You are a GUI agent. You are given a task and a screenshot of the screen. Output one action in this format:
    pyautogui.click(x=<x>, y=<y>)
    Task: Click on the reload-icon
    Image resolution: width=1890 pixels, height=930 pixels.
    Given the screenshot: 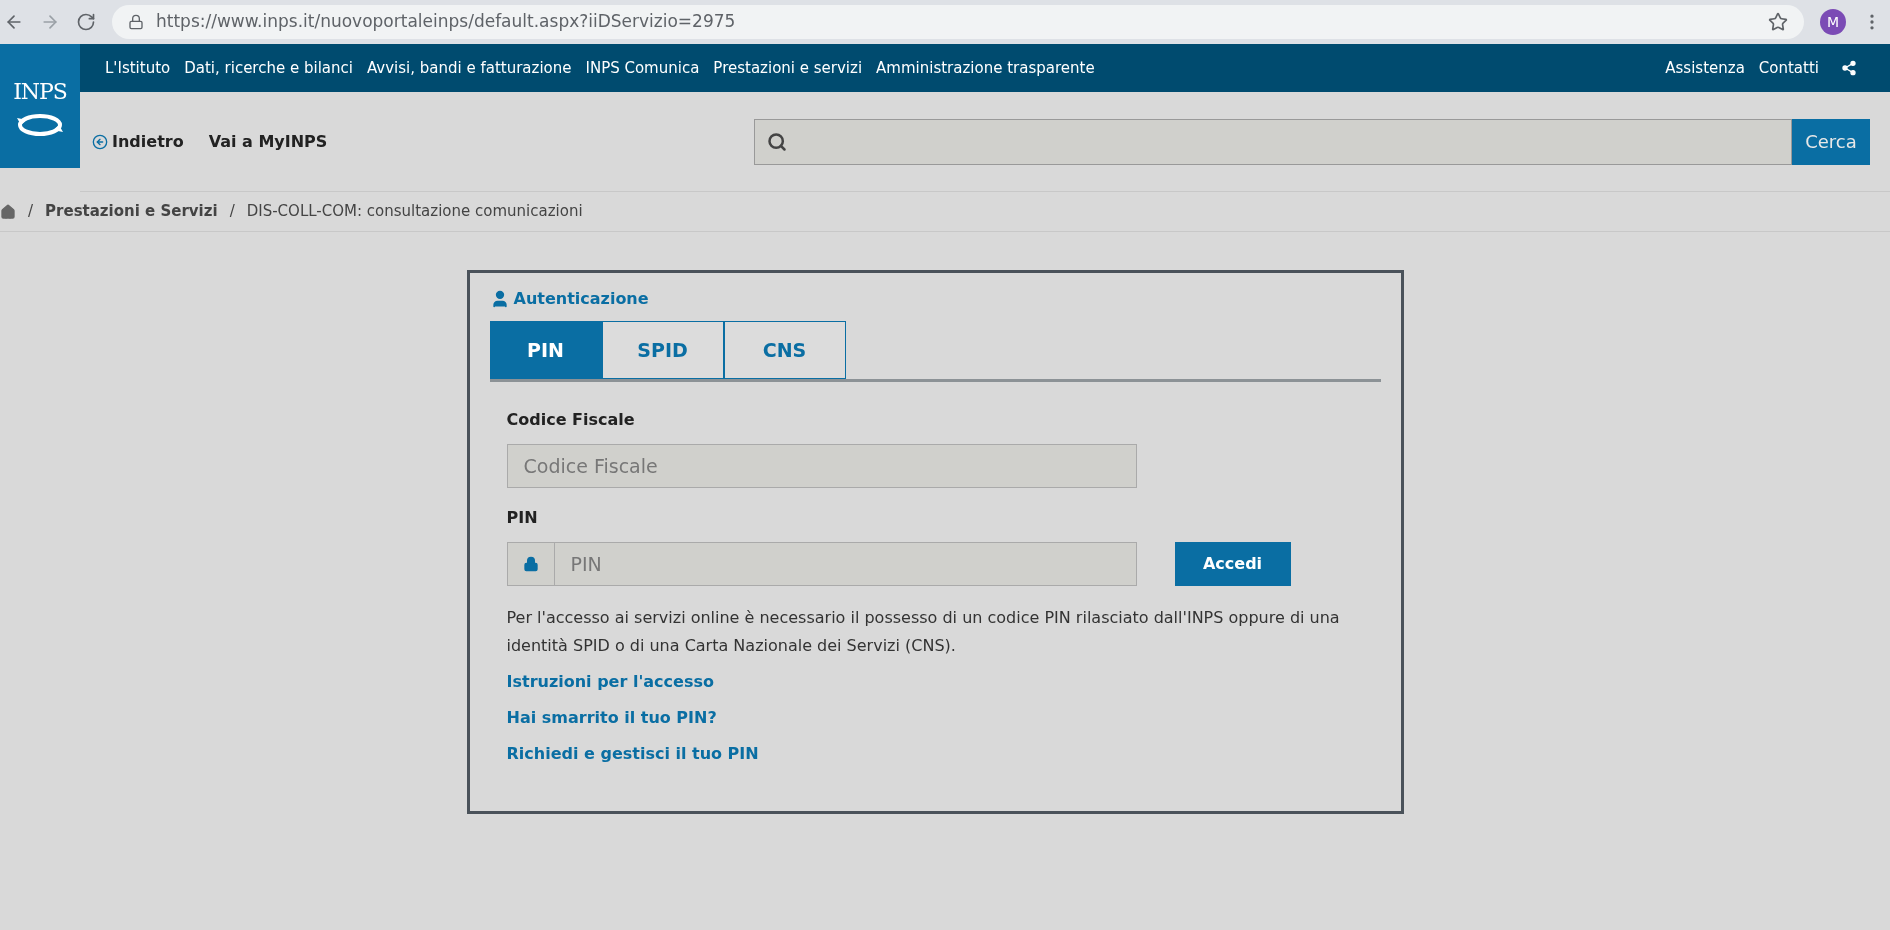 What is the action you would take?
    pyautogui.click(x=86, y=22)
    